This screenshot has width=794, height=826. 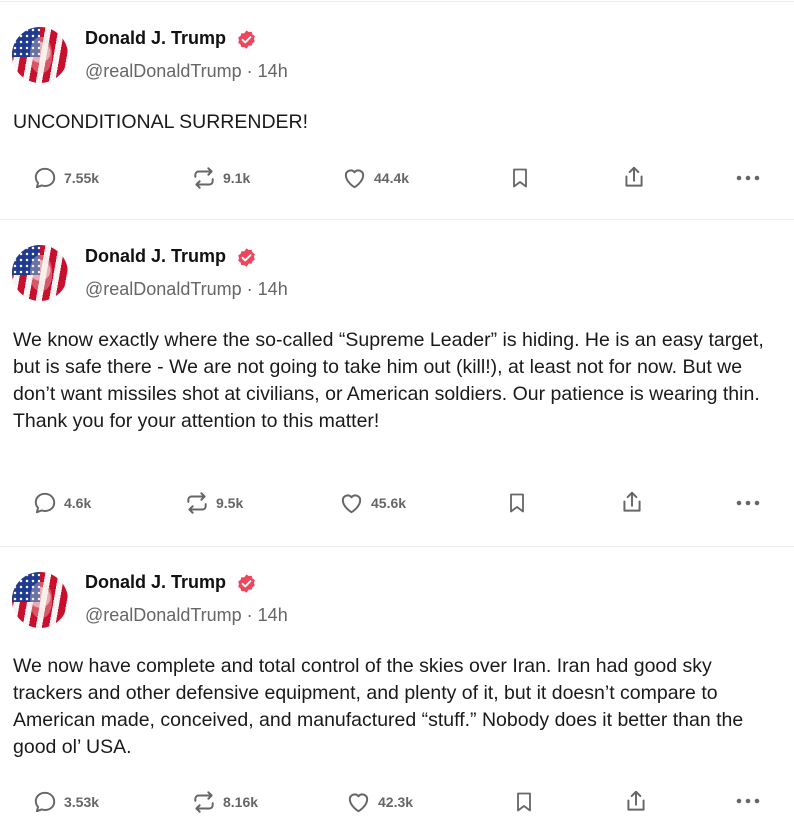 I want to click on reply-button: 4.6k, so click(x=61, y=503).